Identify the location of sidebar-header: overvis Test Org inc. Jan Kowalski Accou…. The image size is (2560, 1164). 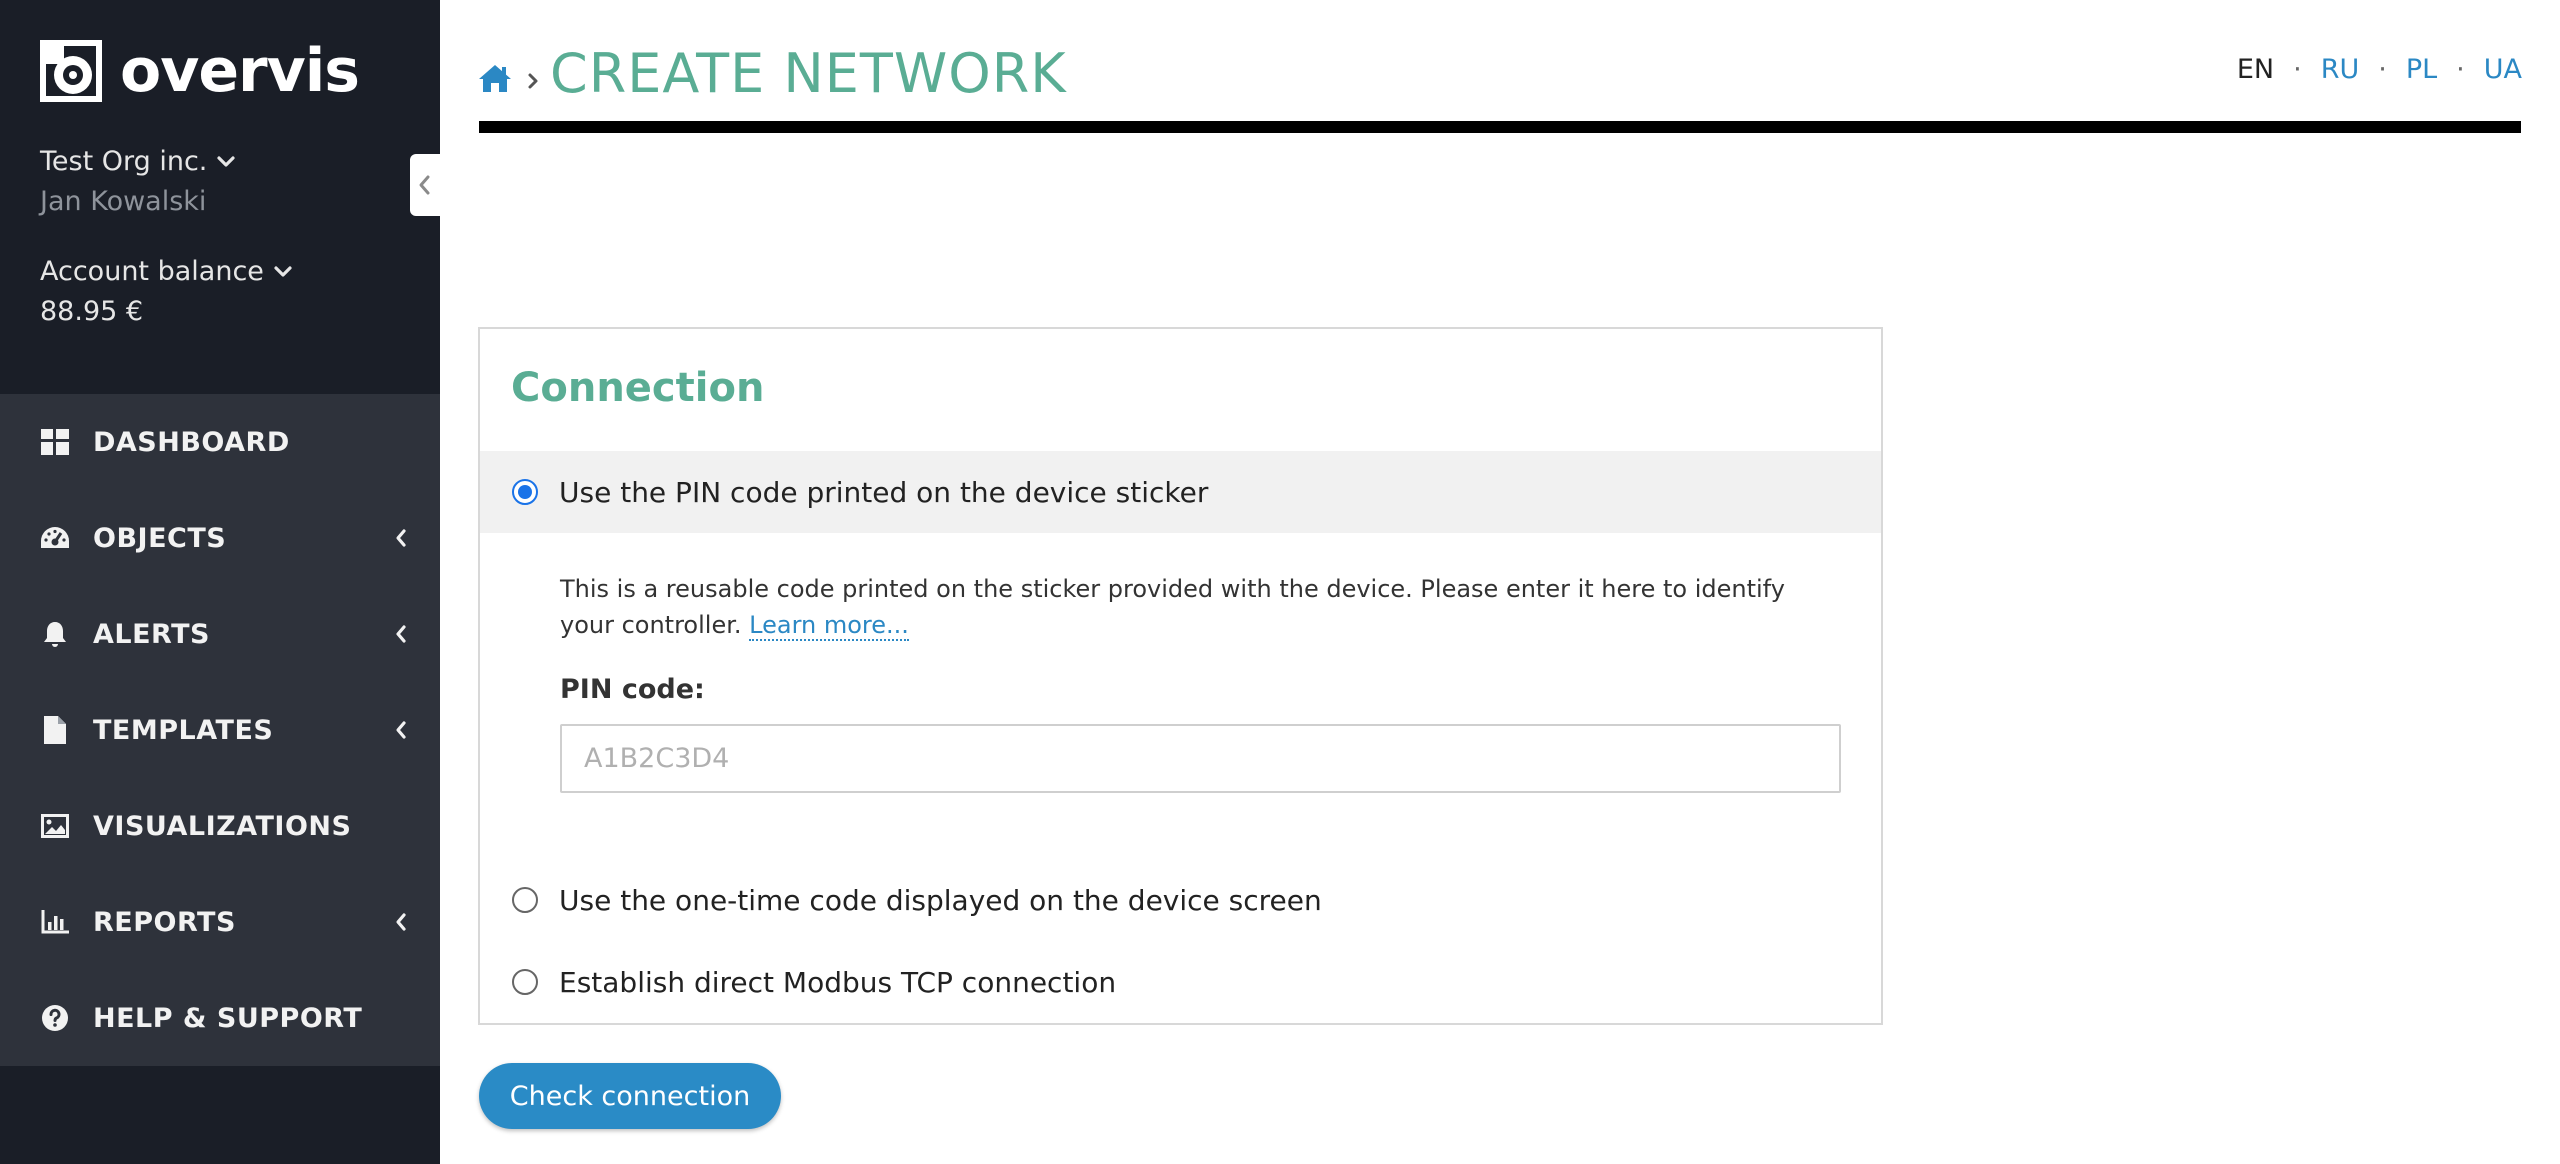
(220, 197).